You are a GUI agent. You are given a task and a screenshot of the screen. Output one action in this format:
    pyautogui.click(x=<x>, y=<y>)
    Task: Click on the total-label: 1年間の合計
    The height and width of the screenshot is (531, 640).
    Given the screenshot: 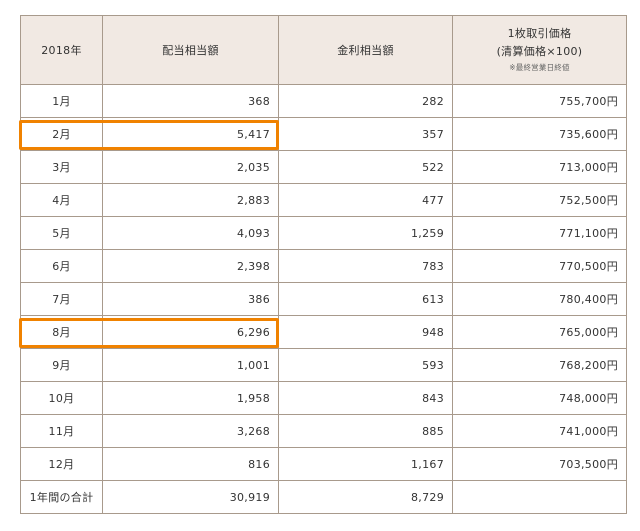 What is the action you would take?
    pyautogui.click(x=61, y=497)
    